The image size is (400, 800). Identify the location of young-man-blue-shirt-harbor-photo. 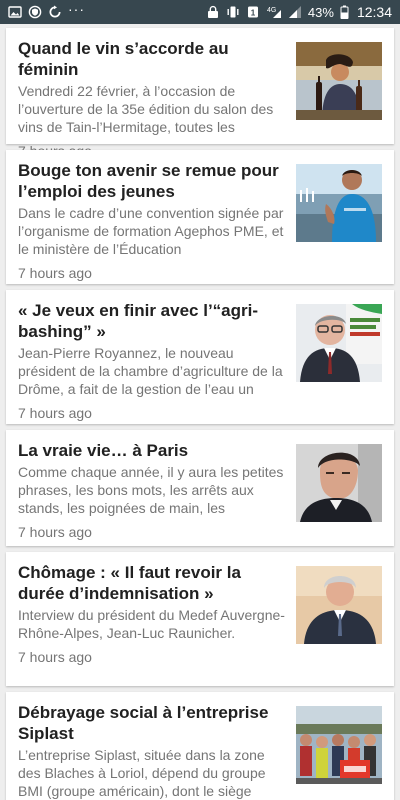
(339, 203).